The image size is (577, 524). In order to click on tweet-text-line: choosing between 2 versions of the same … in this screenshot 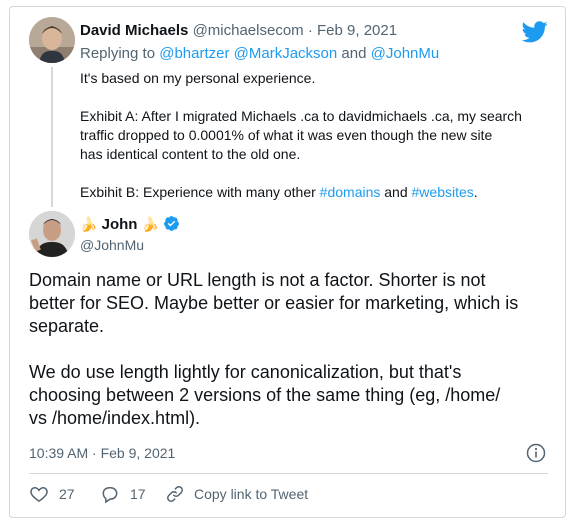, I will do `click(265, 395)`.